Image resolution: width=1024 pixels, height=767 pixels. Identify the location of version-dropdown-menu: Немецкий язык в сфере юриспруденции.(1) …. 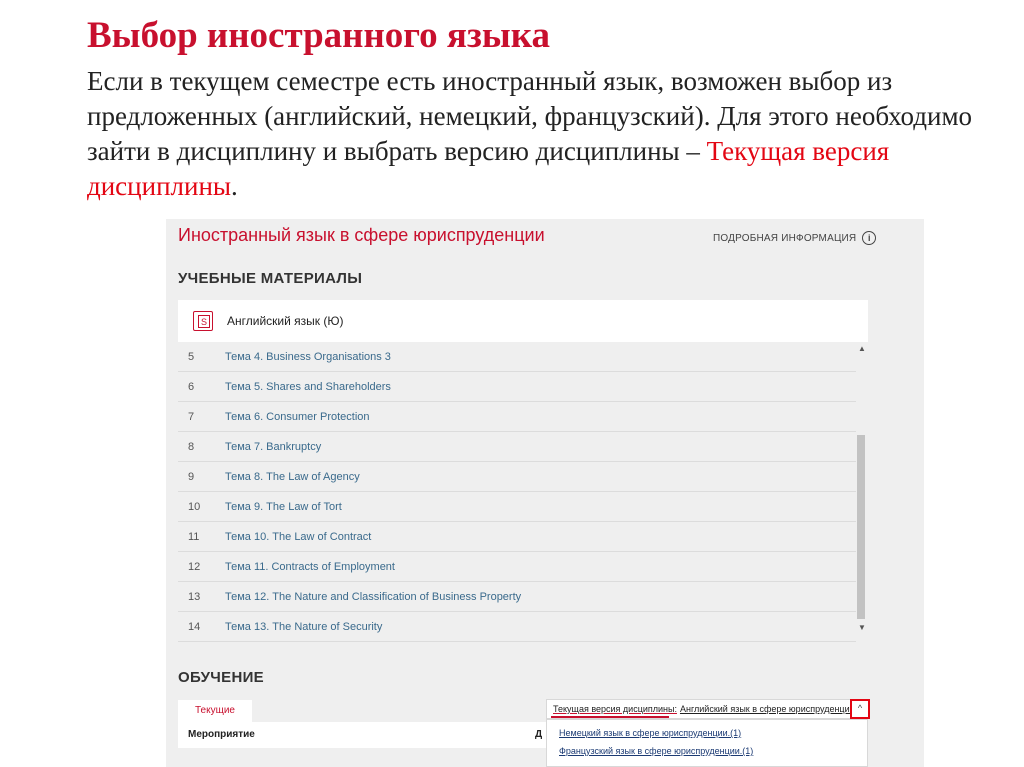
(707, 743).